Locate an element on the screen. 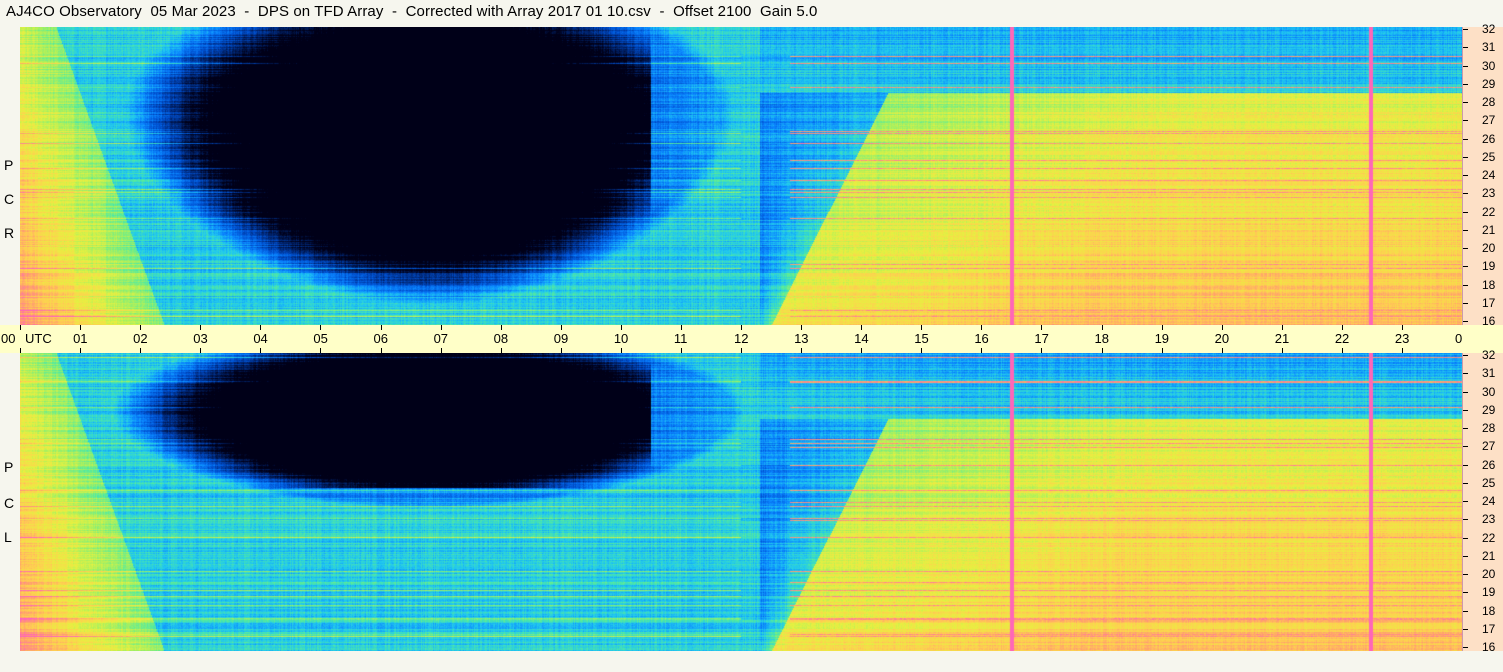 The height and width of the screenshot is (672, 1503). freq-tick-label: 32 is located at coordinates (1489, 29).